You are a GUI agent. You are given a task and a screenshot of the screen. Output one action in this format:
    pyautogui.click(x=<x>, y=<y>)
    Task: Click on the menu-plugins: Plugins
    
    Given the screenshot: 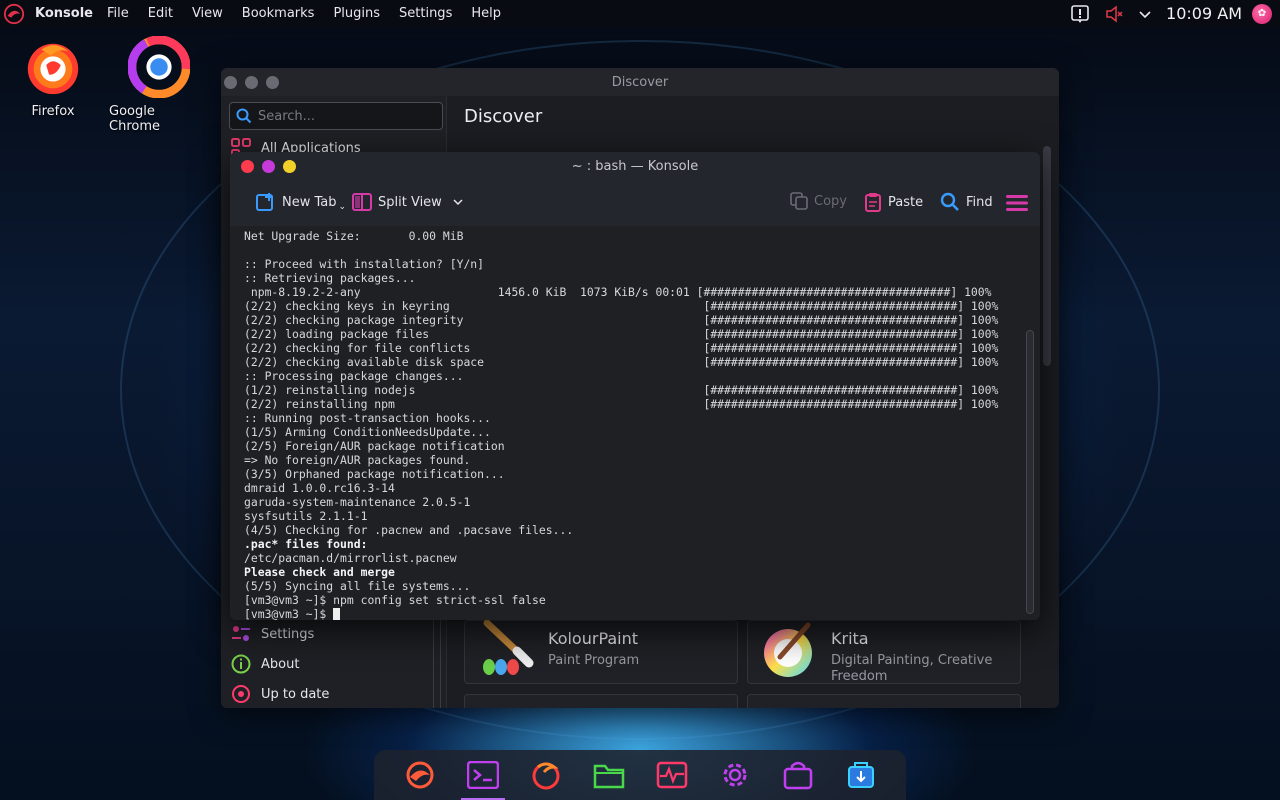 What is the action you would take?
    pyautogui.click(x=356, y=13)
    